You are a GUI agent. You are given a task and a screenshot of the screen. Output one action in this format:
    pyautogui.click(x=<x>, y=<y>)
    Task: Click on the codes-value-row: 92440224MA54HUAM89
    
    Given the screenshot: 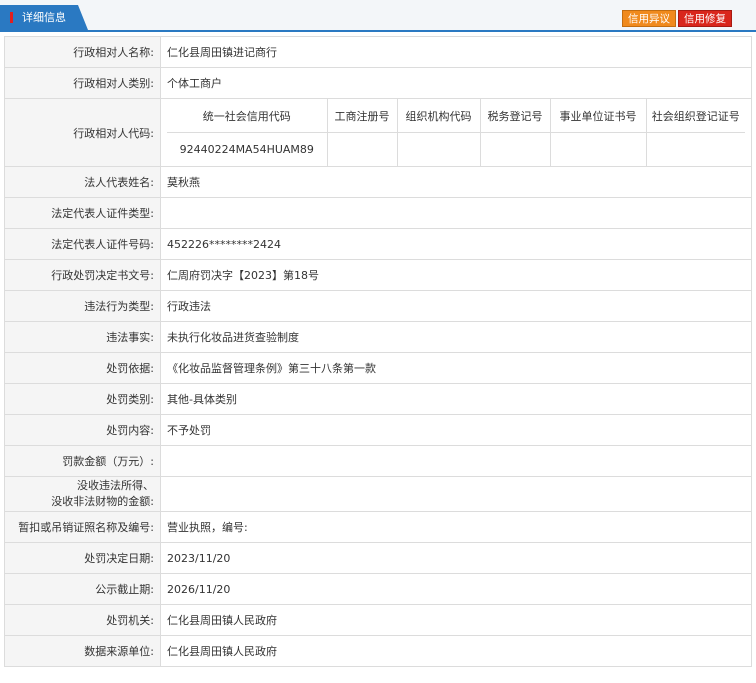 What is the action you would take?
    pyautogui.click(x=456, y=149)
    